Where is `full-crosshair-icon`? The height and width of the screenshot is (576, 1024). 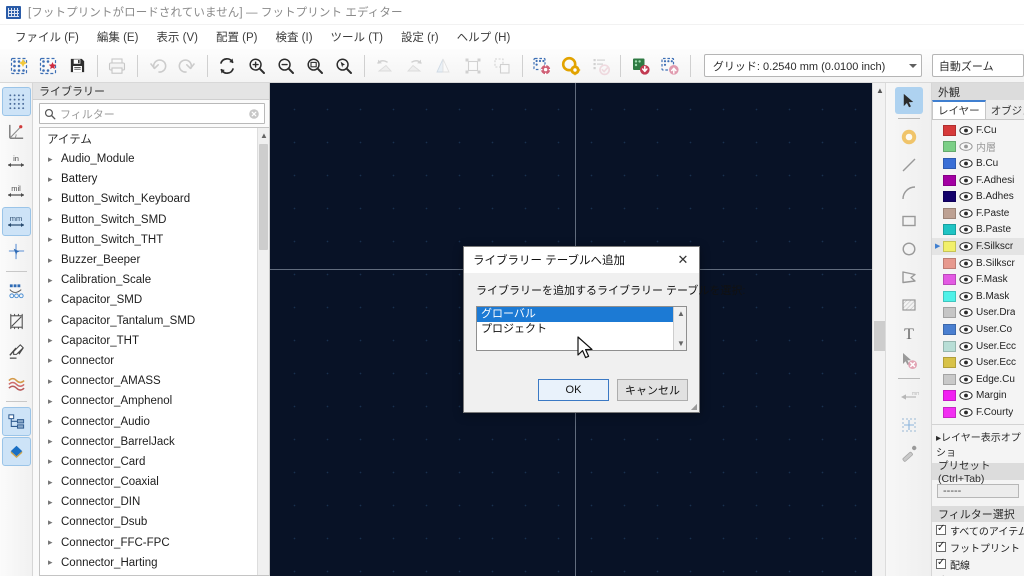 full-crosshair-icon is located at coordinates (16, 251).